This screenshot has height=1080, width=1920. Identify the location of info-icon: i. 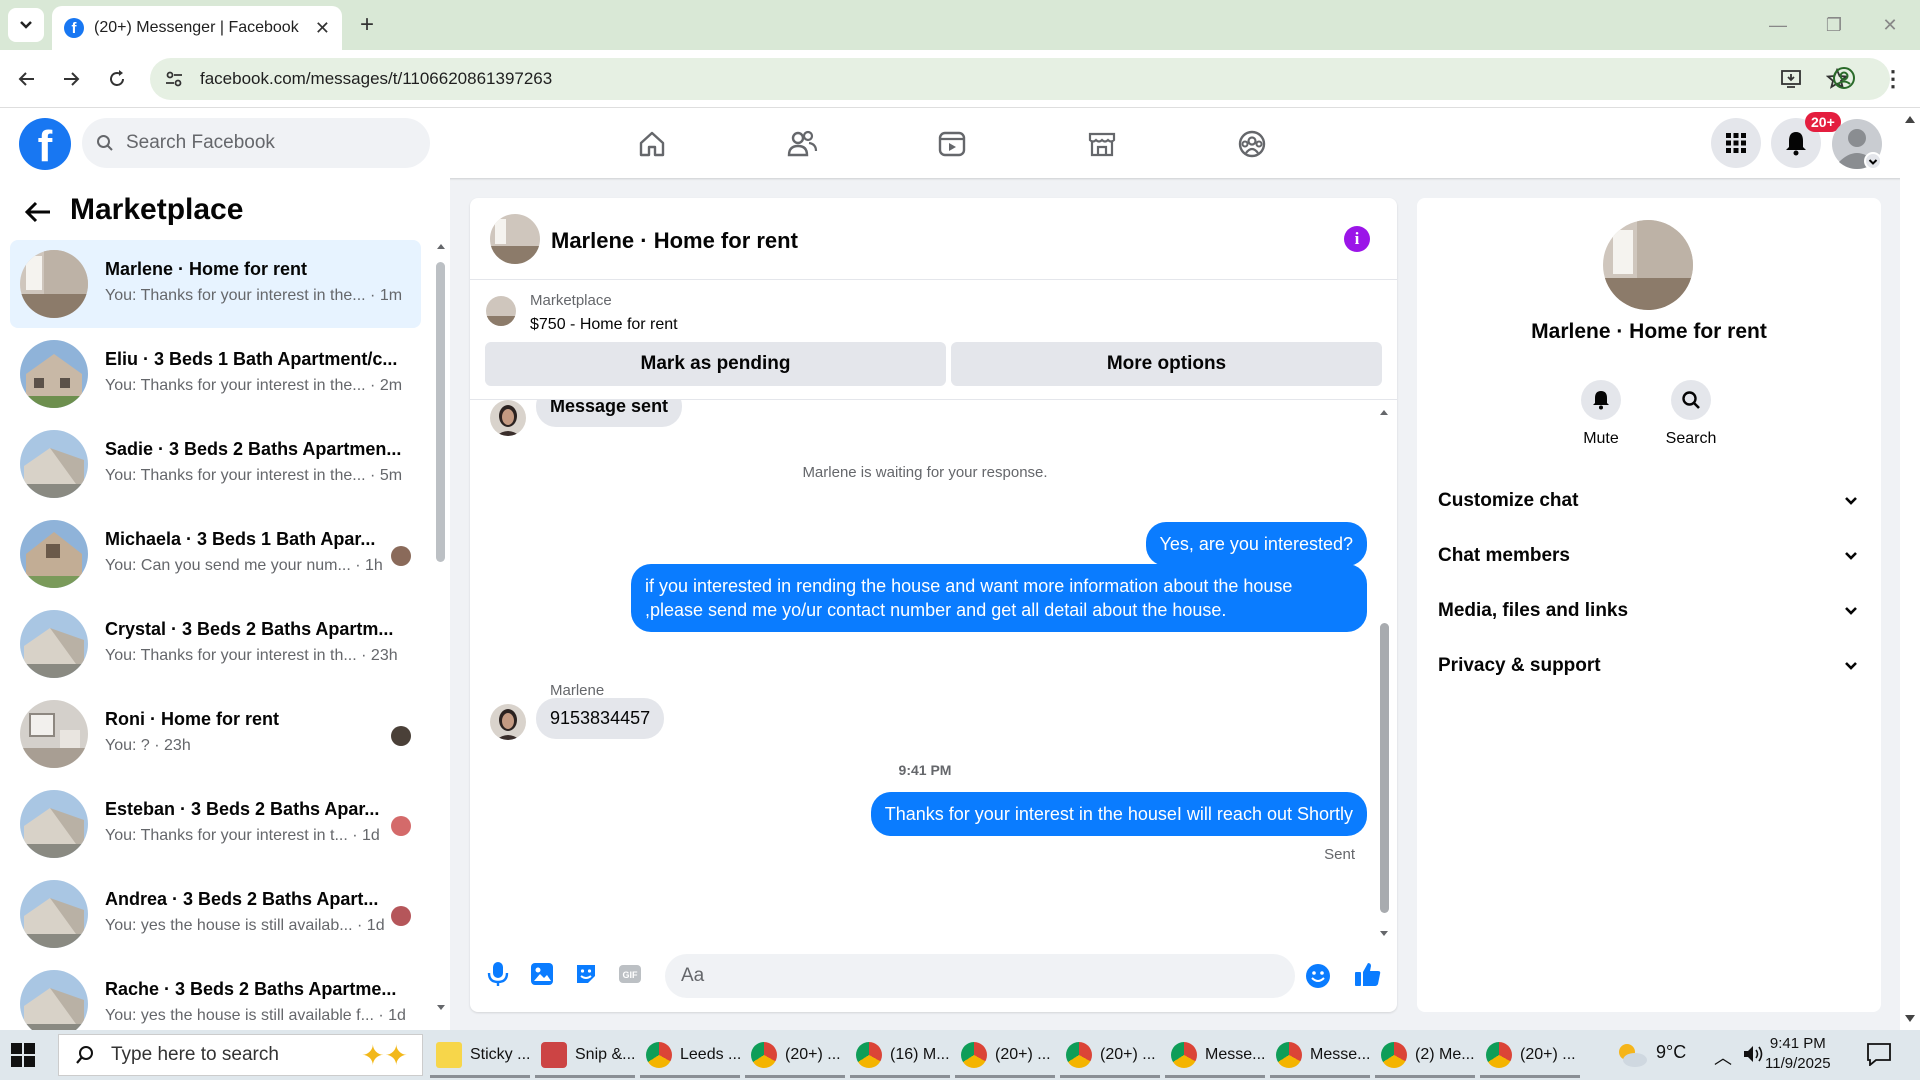
(1357, 239).